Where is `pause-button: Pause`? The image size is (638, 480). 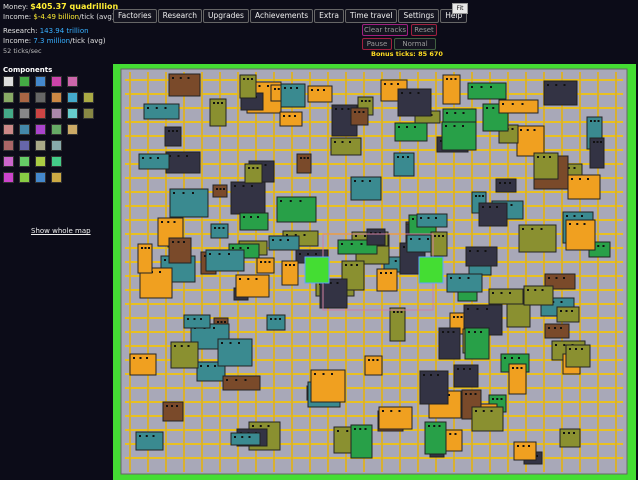
pause-button: Pause is located at coordinates (377, 44).